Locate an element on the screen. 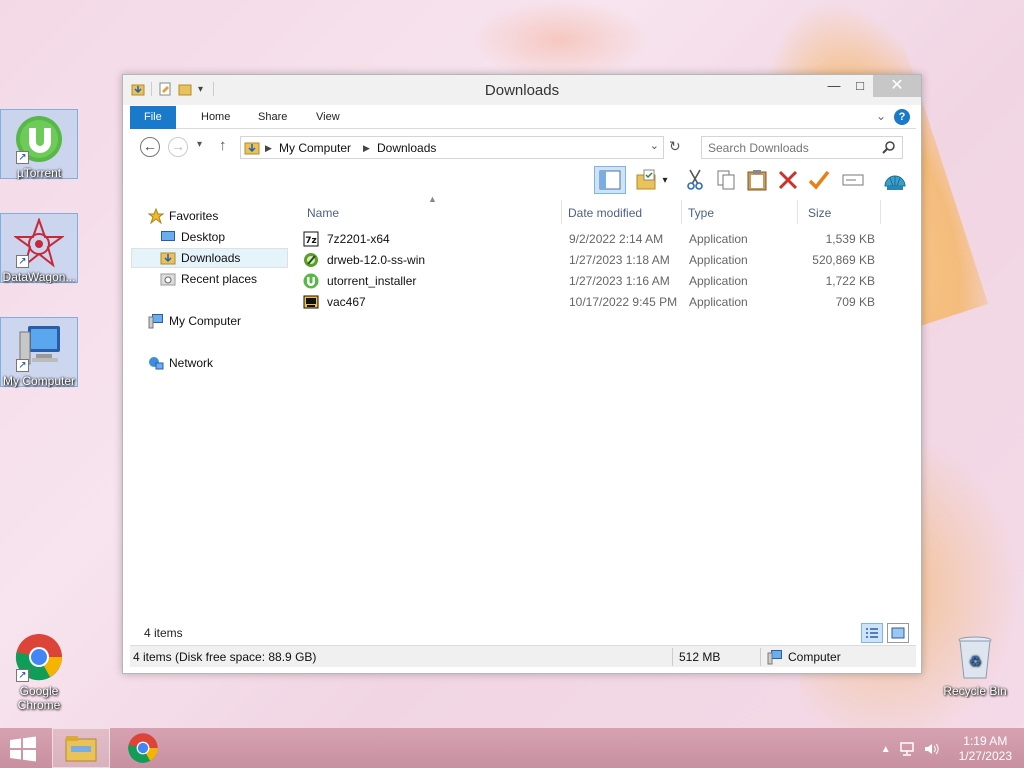  search-input is located at coordinates (793, 148).